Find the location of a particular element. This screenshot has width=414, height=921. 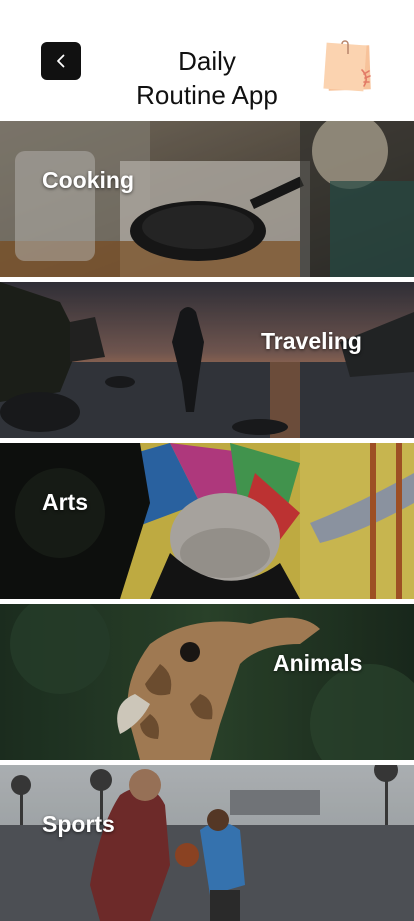

app-header: Daily Routine App is located at coordinates (207, 60).